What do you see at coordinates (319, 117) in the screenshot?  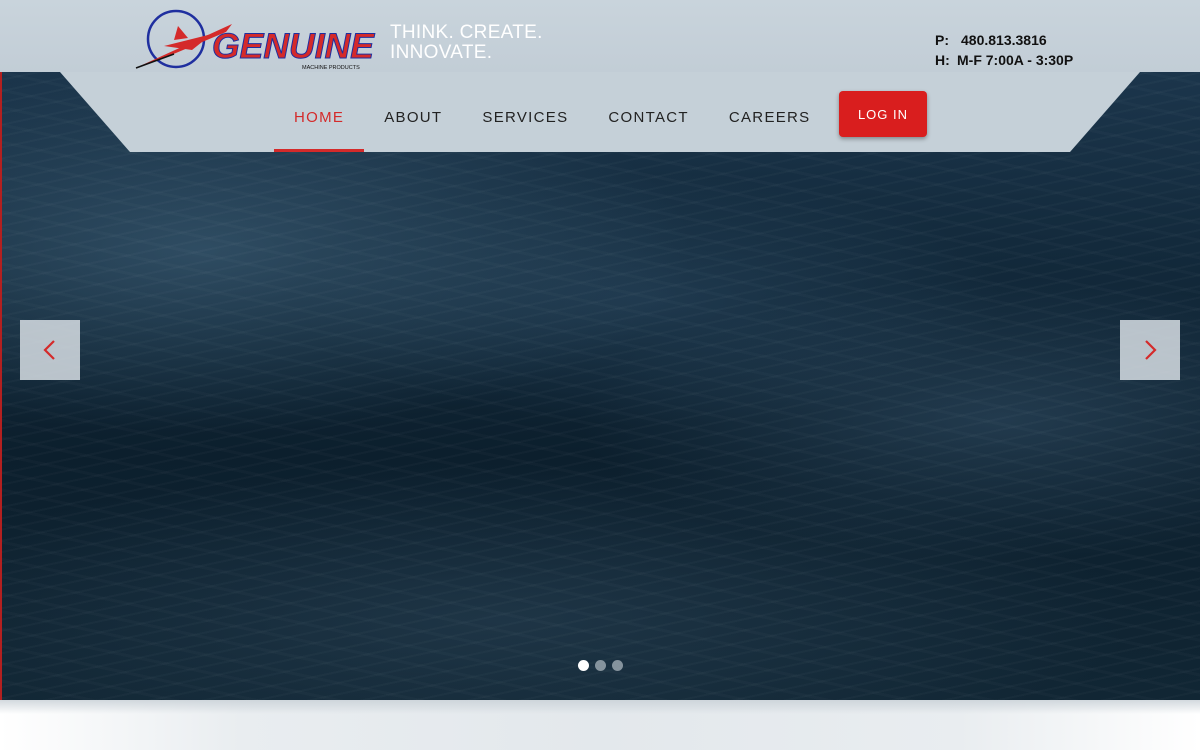 I see `nav-item-home: HOME` at bounding box center [319, 117].